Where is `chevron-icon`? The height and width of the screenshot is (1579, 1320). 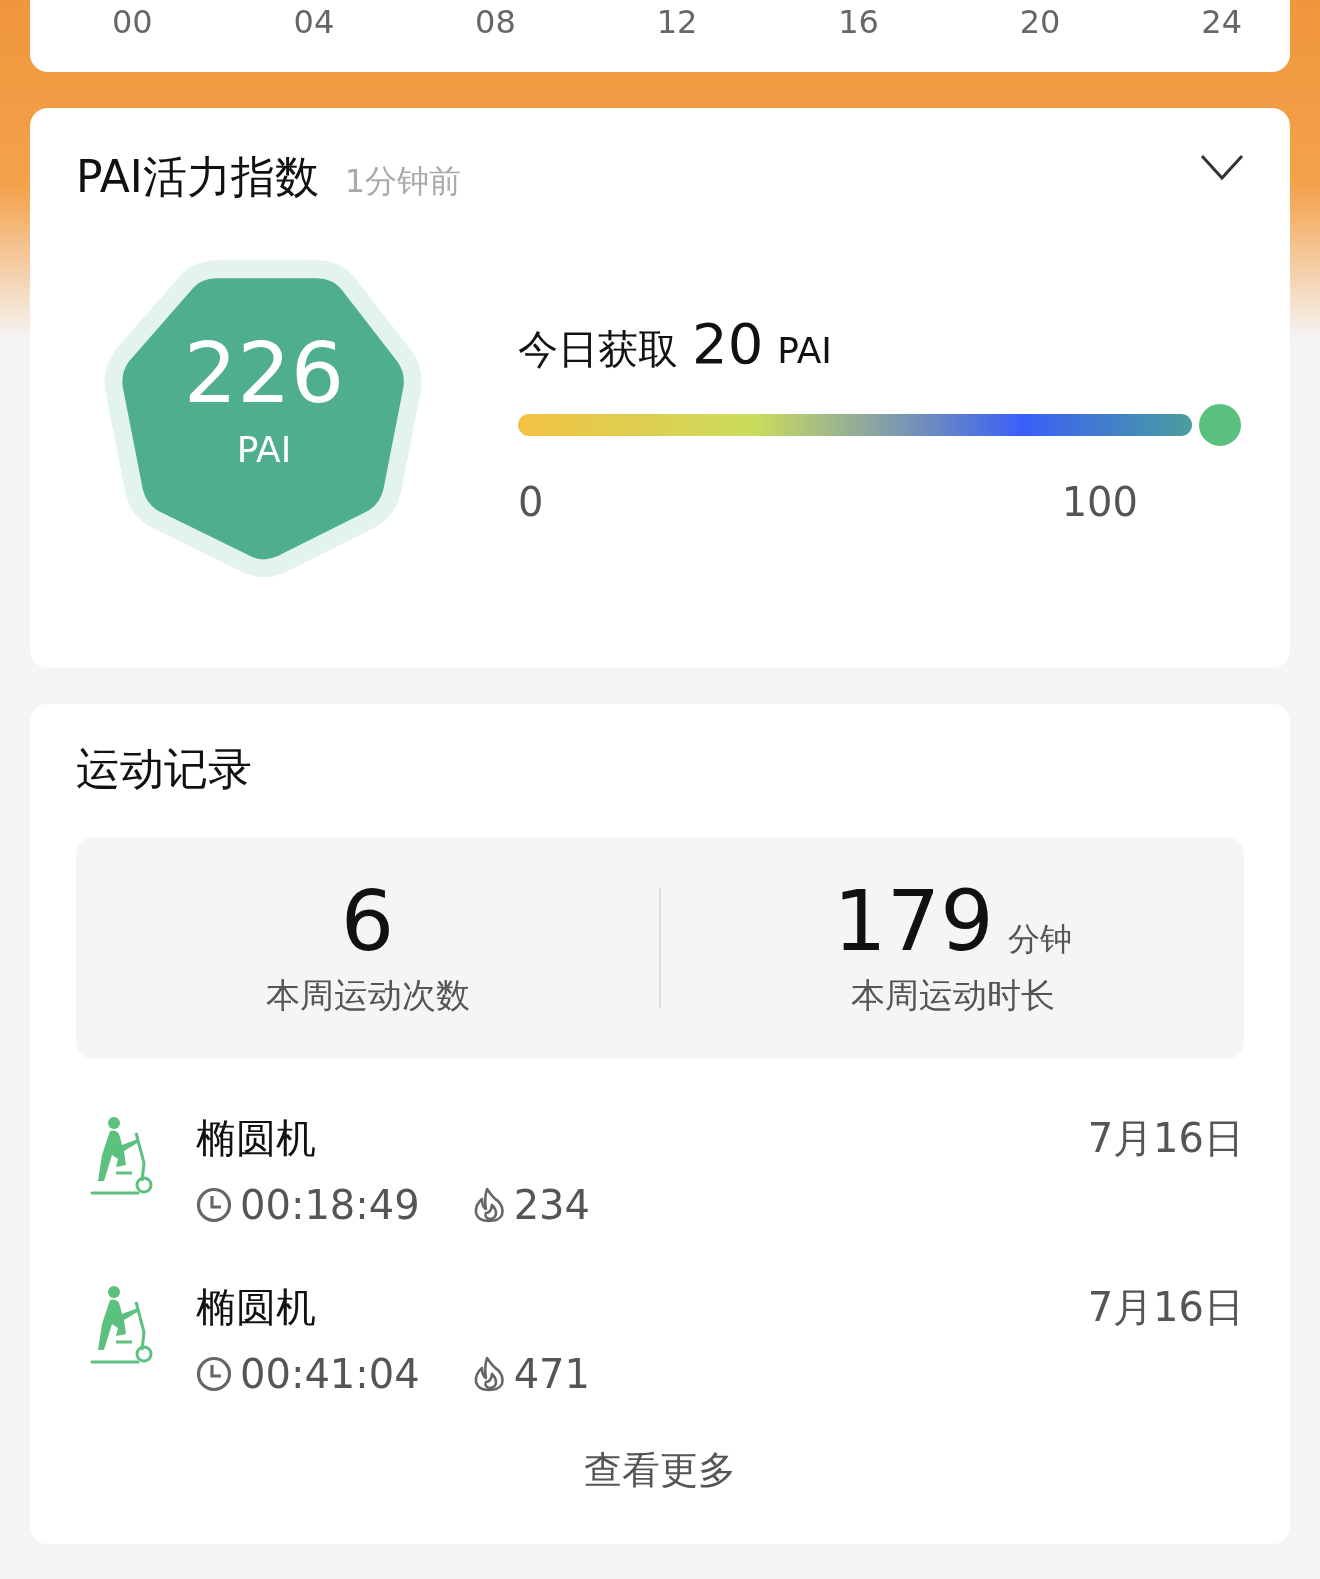
chevron-icon is located at coordinates (1222, 168).